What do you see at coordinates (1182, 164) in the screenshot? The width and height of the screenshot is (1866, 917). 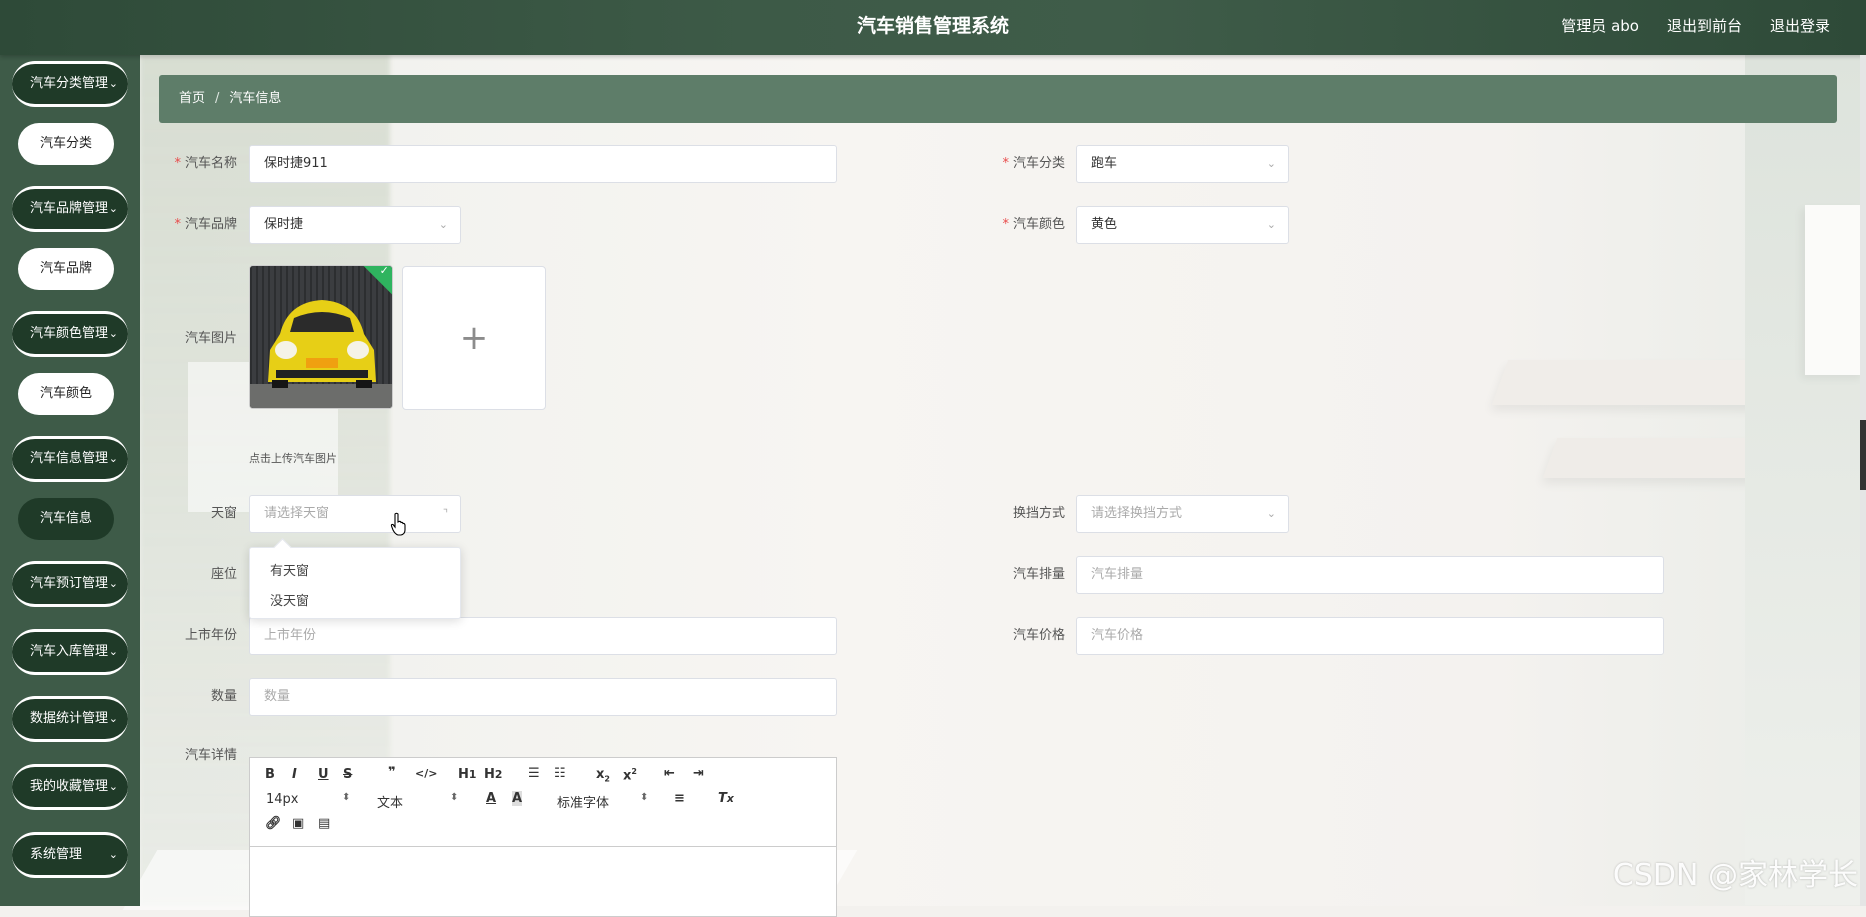 I see `car-category-select: 跑车 ⌄` at bounding box center [1182, 164].